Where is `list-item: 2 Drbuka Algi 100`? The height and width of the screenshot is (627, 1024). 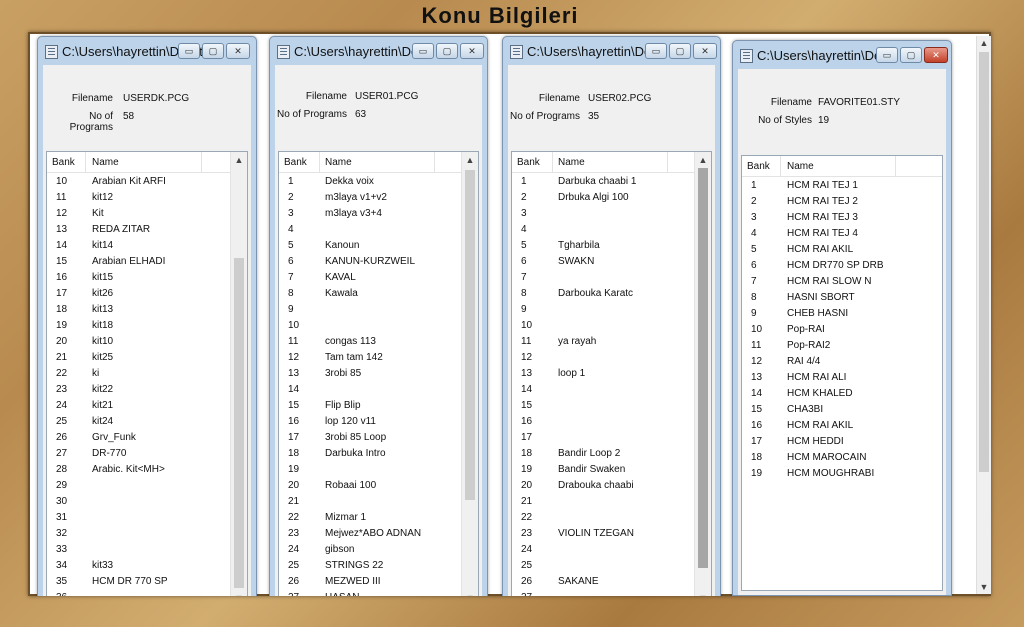
list-item: 2 Drbuka Algi 100 is located at coordinates (603, 198).